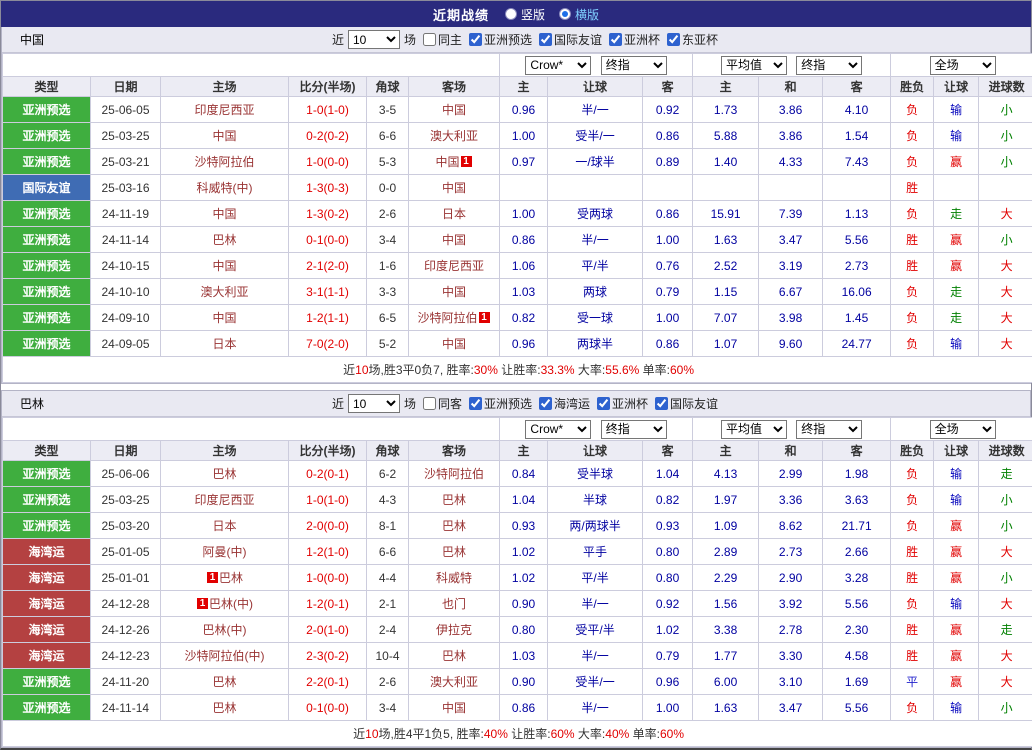 The width and height of the screenshot is (1032, 750). Describe the element at coordinates (726, 578) in the screenshot. I see `eu-home-odds: 2.29` at that location.